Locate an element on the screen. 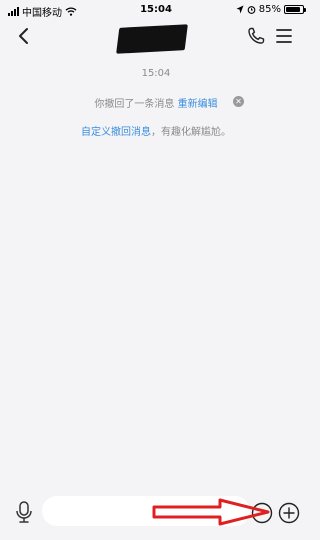  chat-timestamp: 15:04 is located at coordinates (156, 73).